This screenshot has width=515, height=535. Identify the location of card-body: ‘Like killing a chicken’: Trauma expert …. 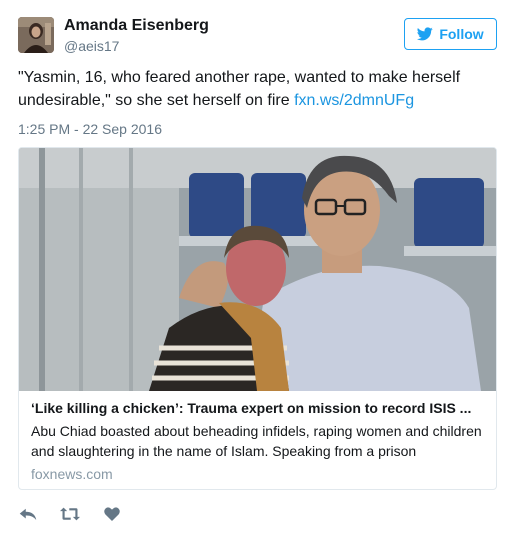
(258, 440).